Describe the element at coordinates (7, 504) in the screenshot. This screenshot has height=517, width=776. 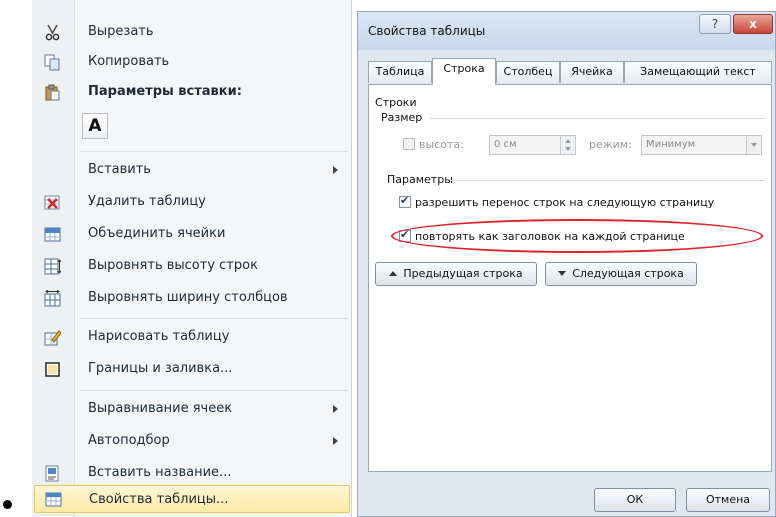
I see `list-bullet` at that location.